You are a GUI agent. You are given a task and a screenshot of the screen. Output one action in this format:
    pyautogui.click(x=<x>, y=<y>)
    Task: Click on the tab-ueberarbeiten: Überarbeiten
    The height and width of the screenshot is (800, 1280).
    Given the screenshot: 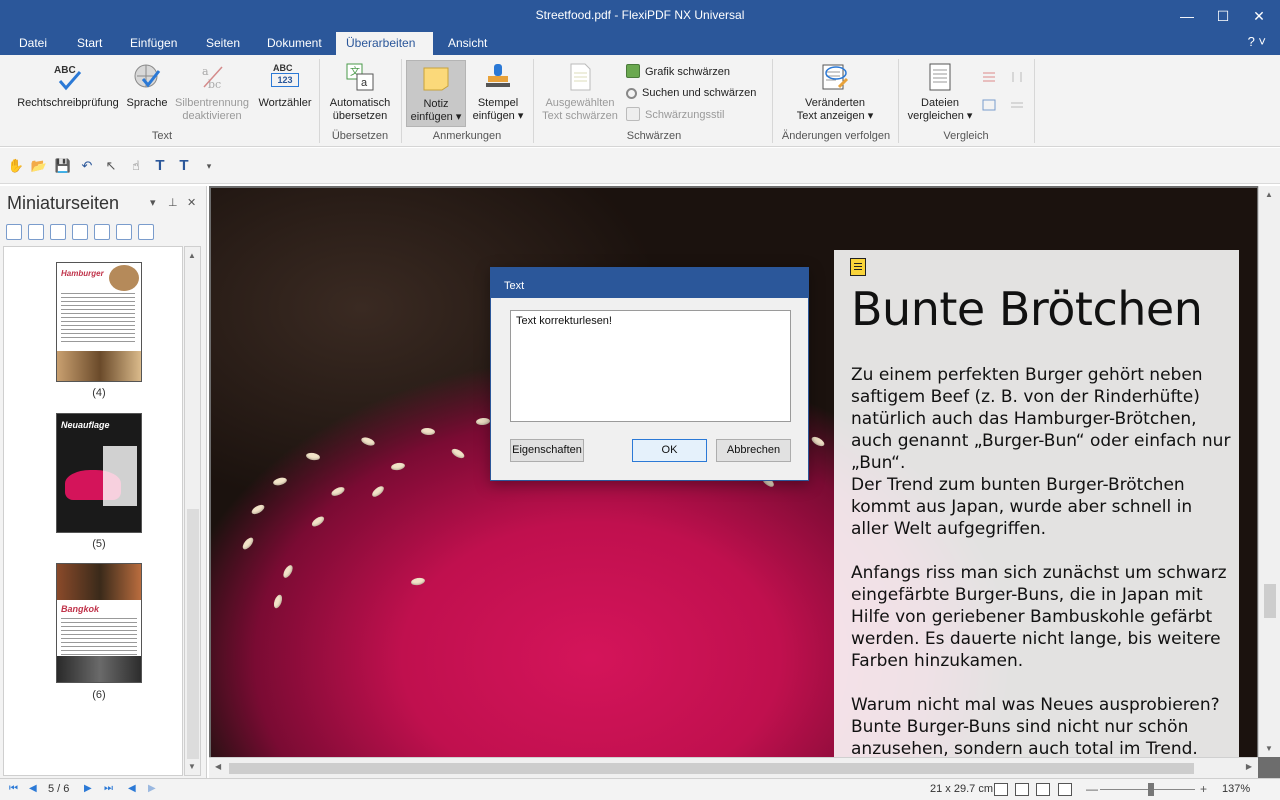 What is the action you would take?
    pyautogui.click(x=384, y=43)
    